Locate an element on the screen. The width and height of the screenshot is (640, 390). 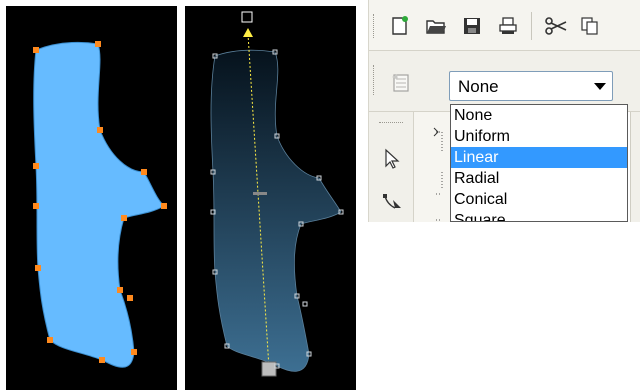
copy-icon is located at coordinates (589, 26).